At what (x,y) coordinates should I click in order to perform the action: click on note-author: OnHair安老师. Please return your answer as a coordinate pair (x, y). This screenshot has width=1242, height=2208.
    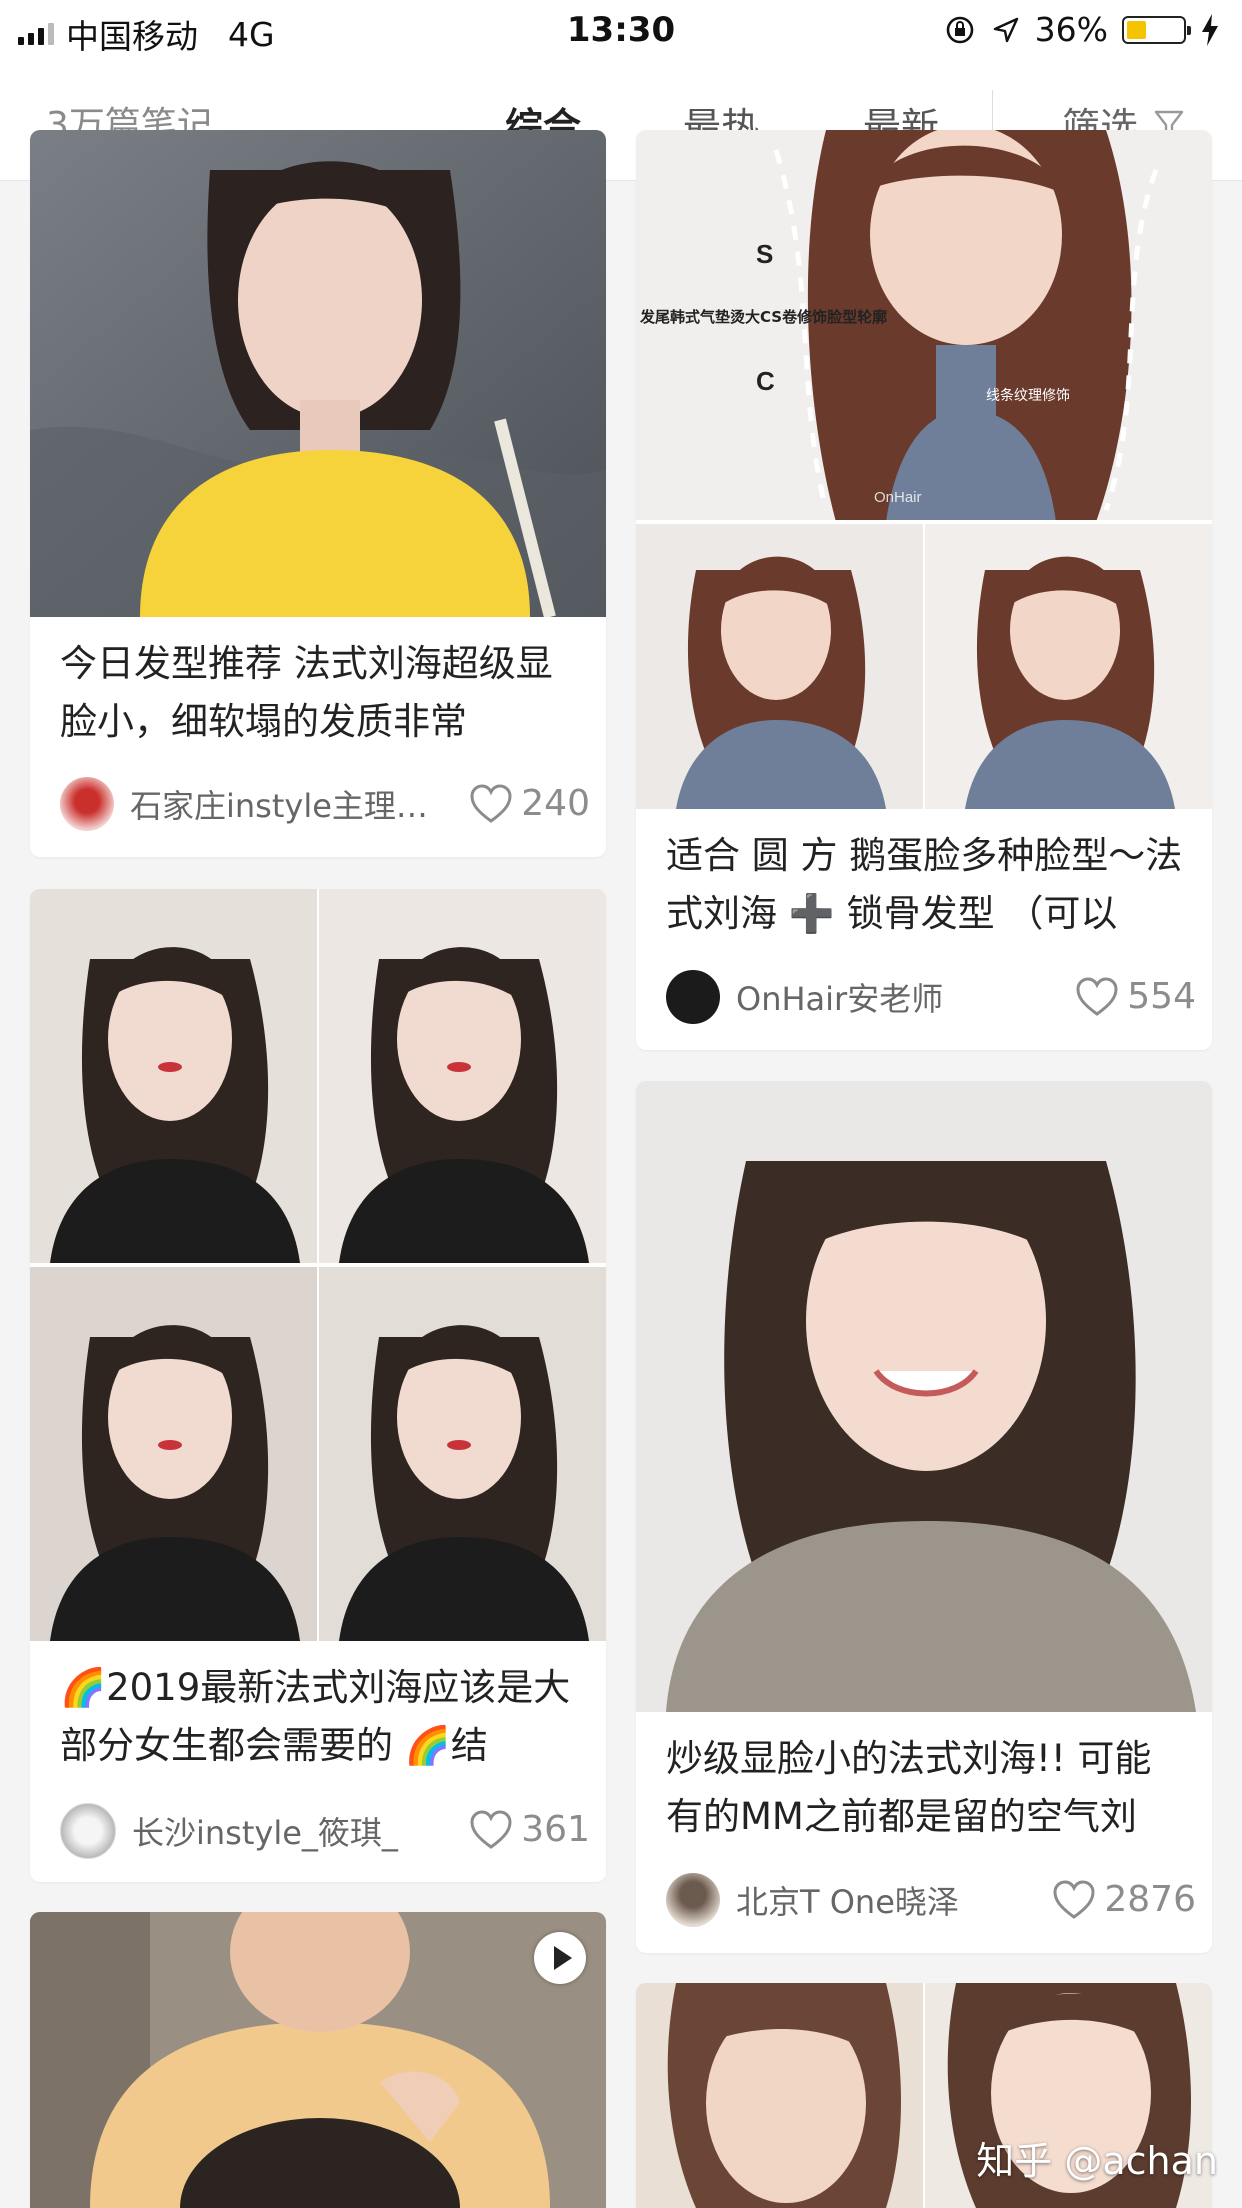
    Looking at the image, I should click on (804, 997).